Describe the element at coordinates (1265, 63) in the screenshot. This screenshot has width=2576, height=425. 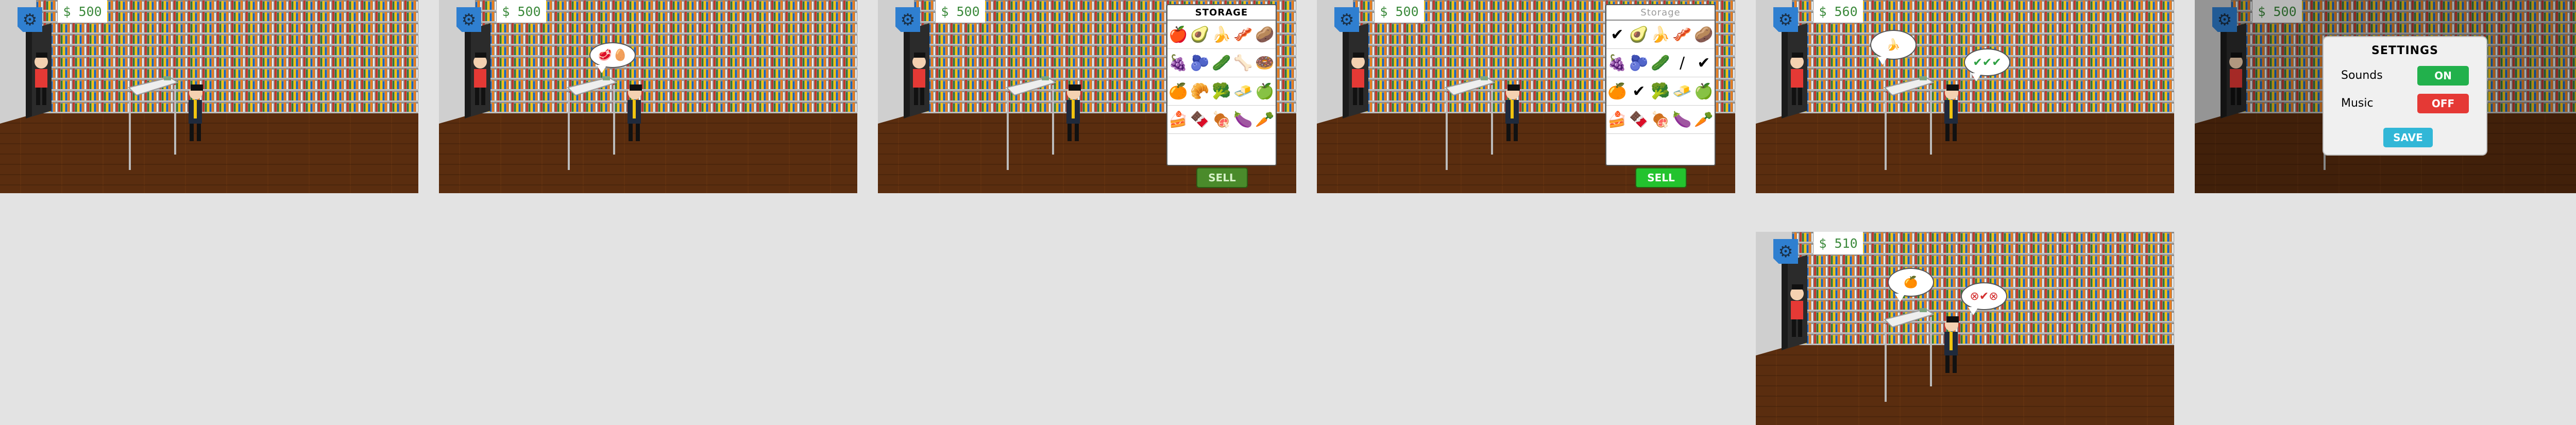
I see `storage-item: 🍩` at that location.